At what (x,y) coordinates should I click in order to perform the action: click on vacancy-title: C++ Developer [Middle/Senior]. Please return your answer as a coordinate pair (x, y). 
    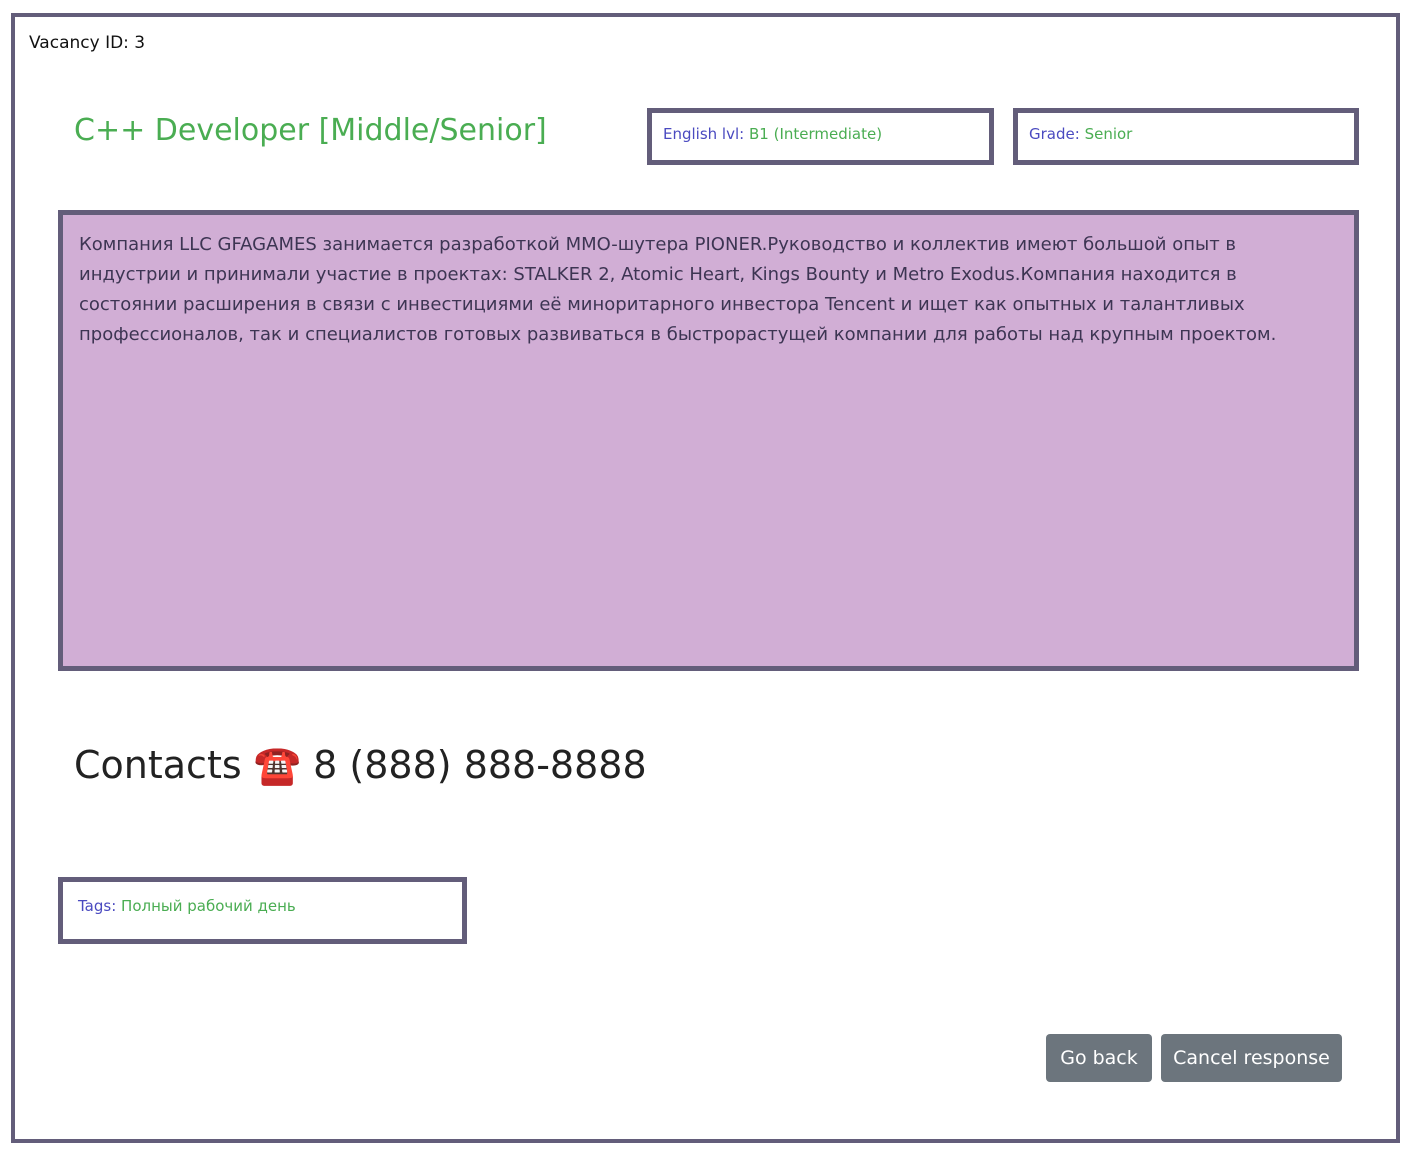
    Looking at the image, I should click on (310, 130).